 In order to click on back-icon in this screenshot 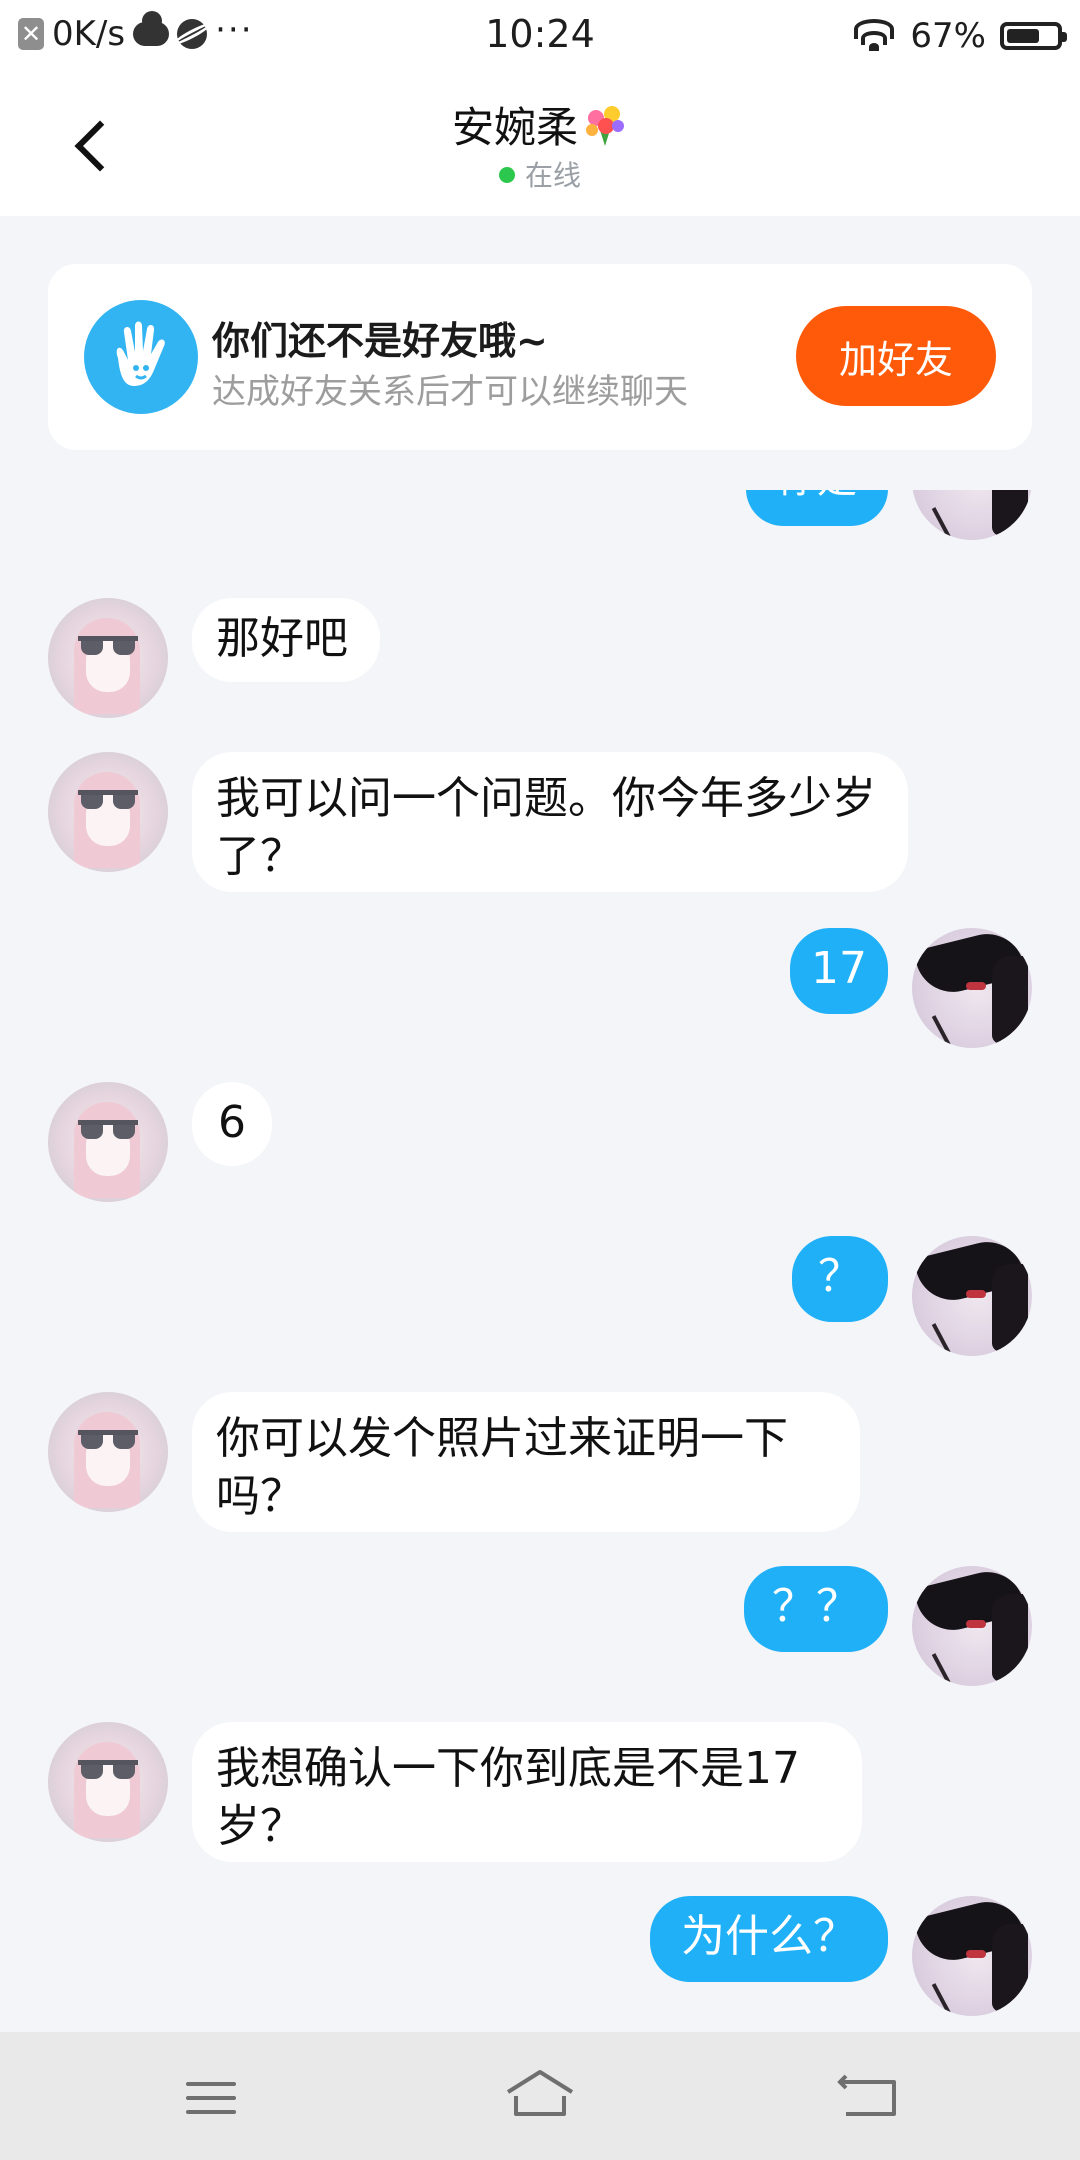, I will do `click(870, 2097)`.